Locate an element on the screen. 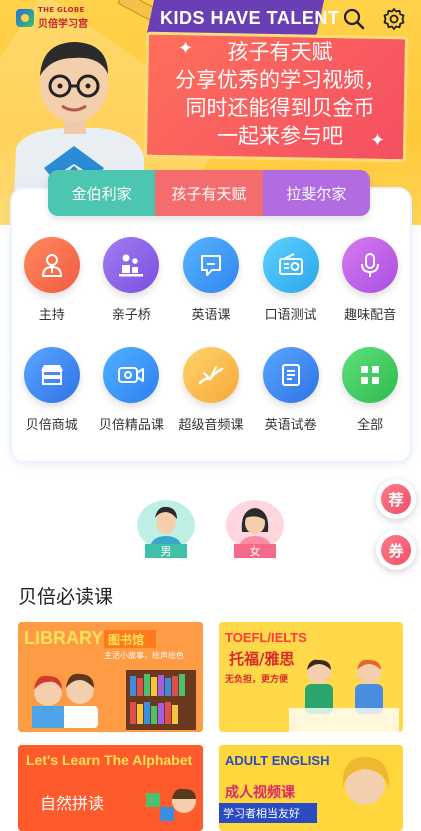  logo-english: THE GLOBE is located at coordinates (61, 10).